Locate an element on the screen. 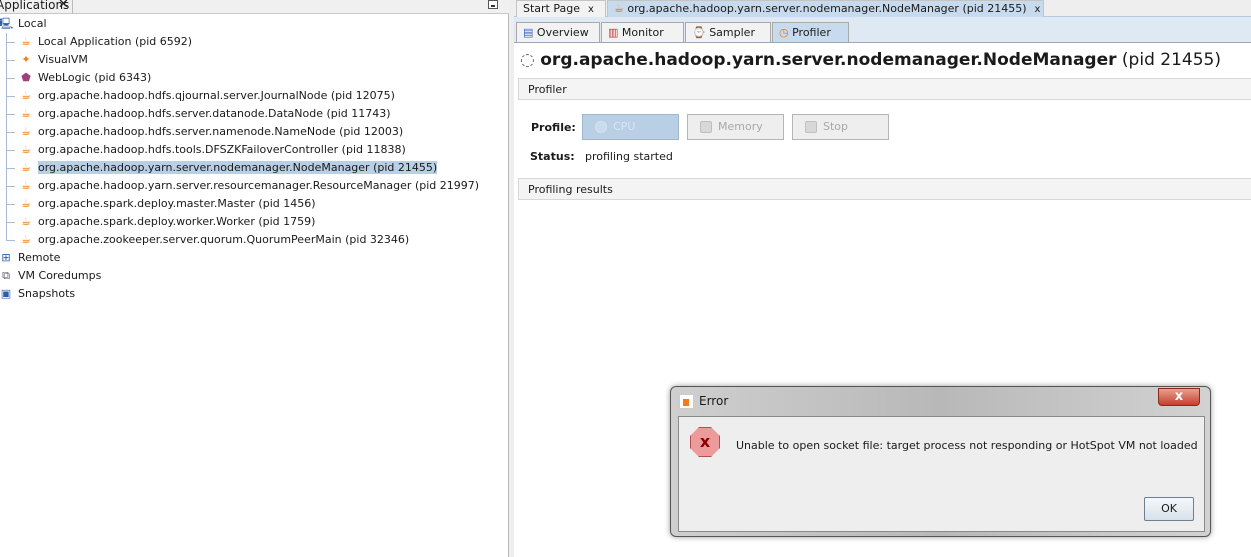  tab-label: Overview is located at coordinates (562, 32).